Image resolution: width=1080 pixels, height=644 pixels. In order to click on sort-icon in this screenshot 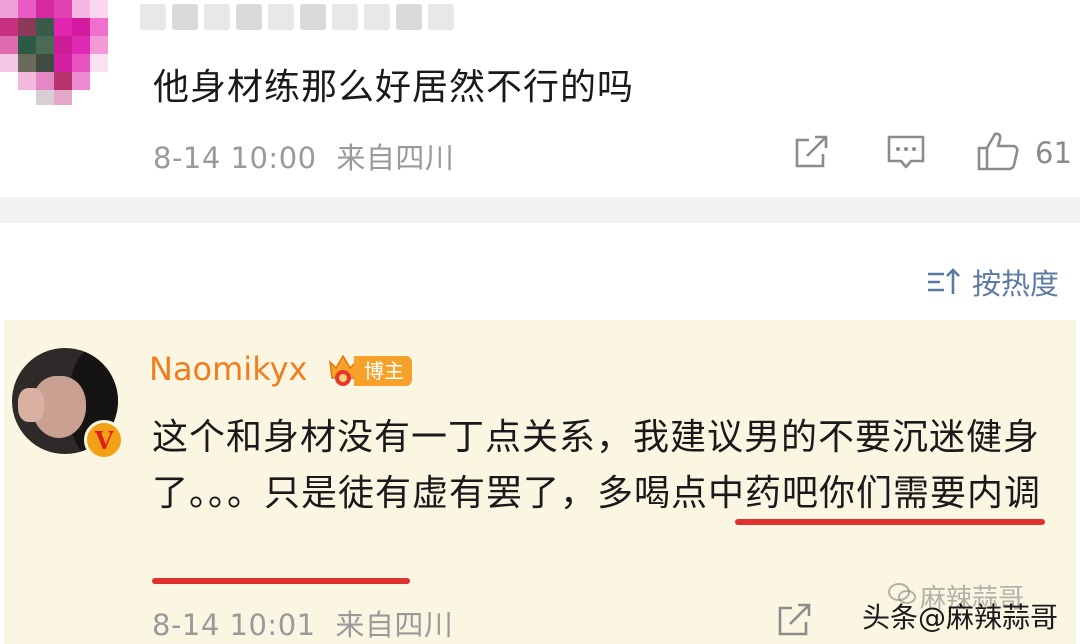, I will do `click(944, 281)`.